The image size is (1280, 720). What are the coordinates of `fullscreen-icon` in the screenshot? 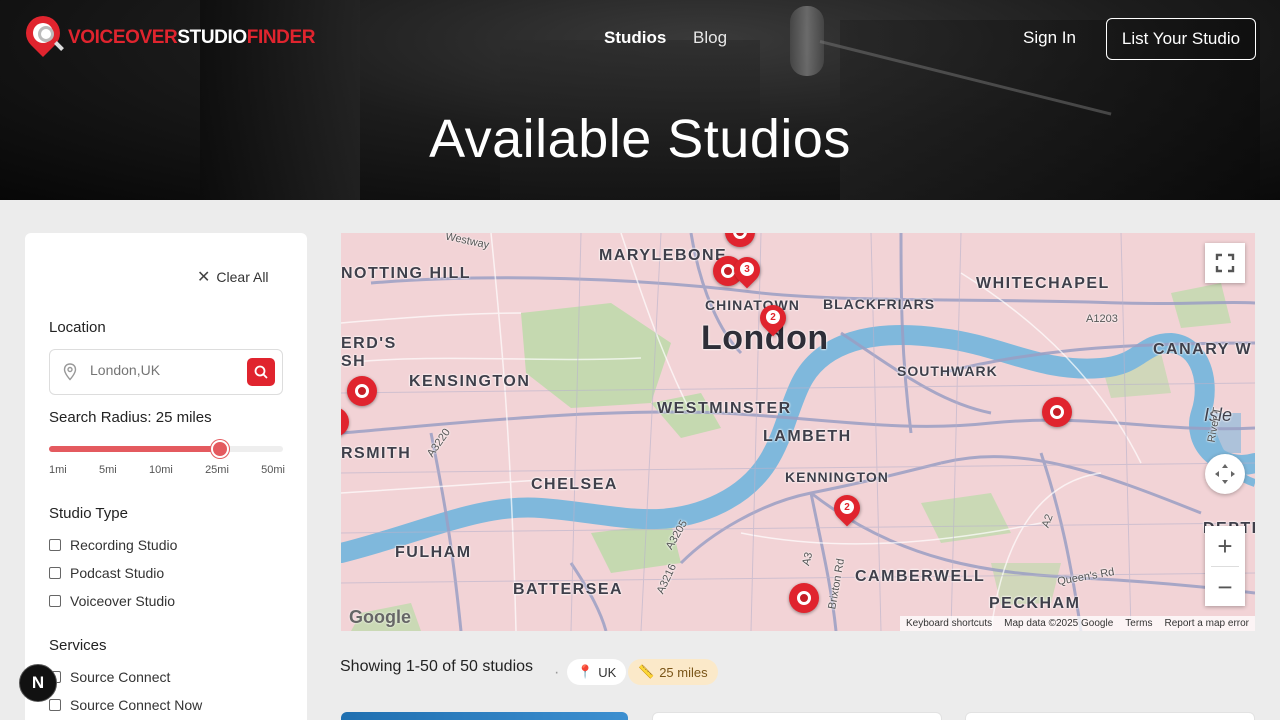 It's located at (1225, 263).